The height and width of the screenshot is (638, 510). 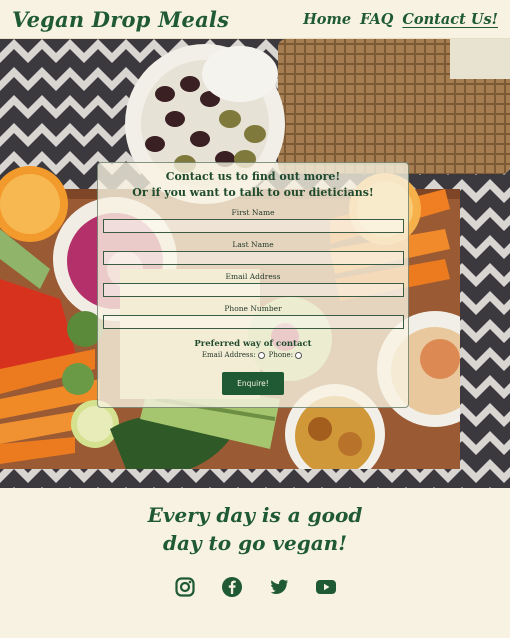 I want to click on form-title: Contact us to find out more!, so click(x=253, y=176).